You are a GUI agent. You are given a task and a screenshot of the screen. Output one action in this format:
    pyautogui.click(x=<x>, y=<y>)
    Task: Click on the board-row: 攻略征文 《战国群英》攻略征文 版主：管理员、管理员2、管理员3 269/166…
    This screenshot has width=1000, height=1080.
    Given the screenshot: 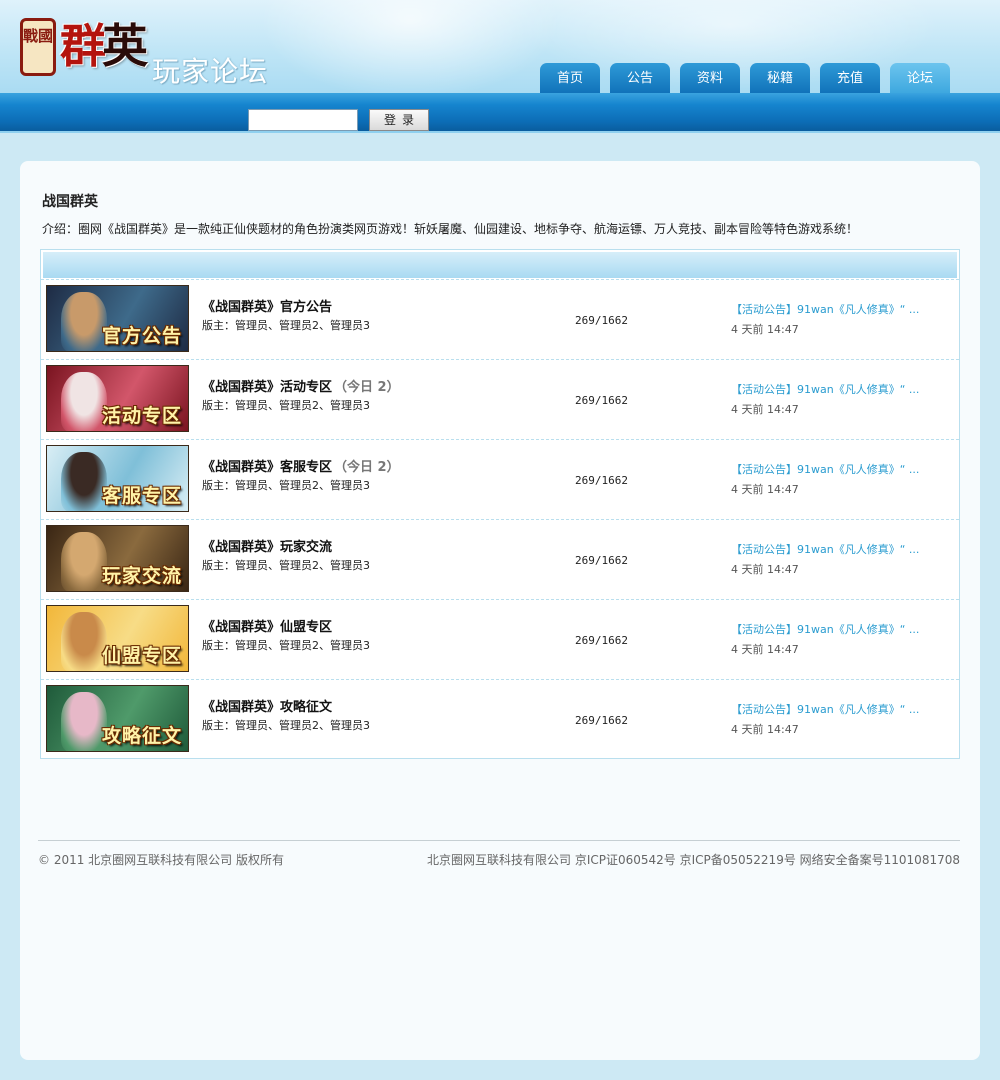 What is the action you would take?
    pyautogui.click(x=500, y=719)
    